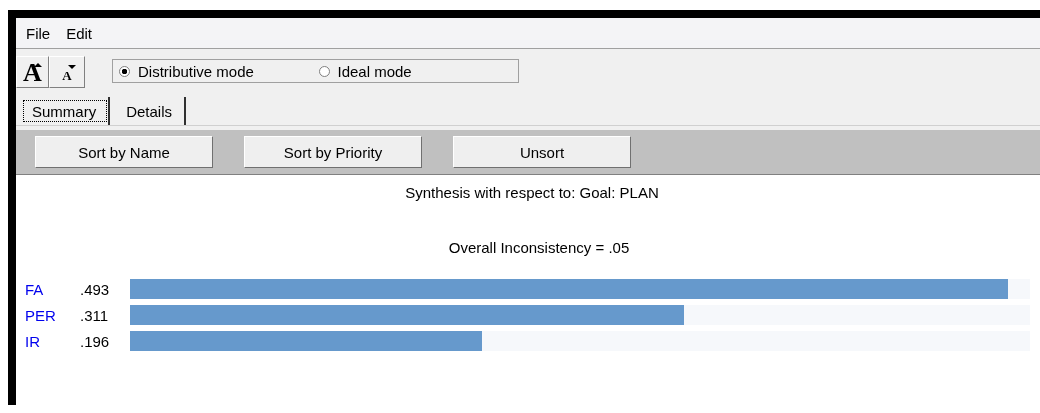 This screenshot has width=1040, height=413. Describe the element at coordinates (418, 71) in the screenshot. I see `mode-radio: Ideal mode` at that location.